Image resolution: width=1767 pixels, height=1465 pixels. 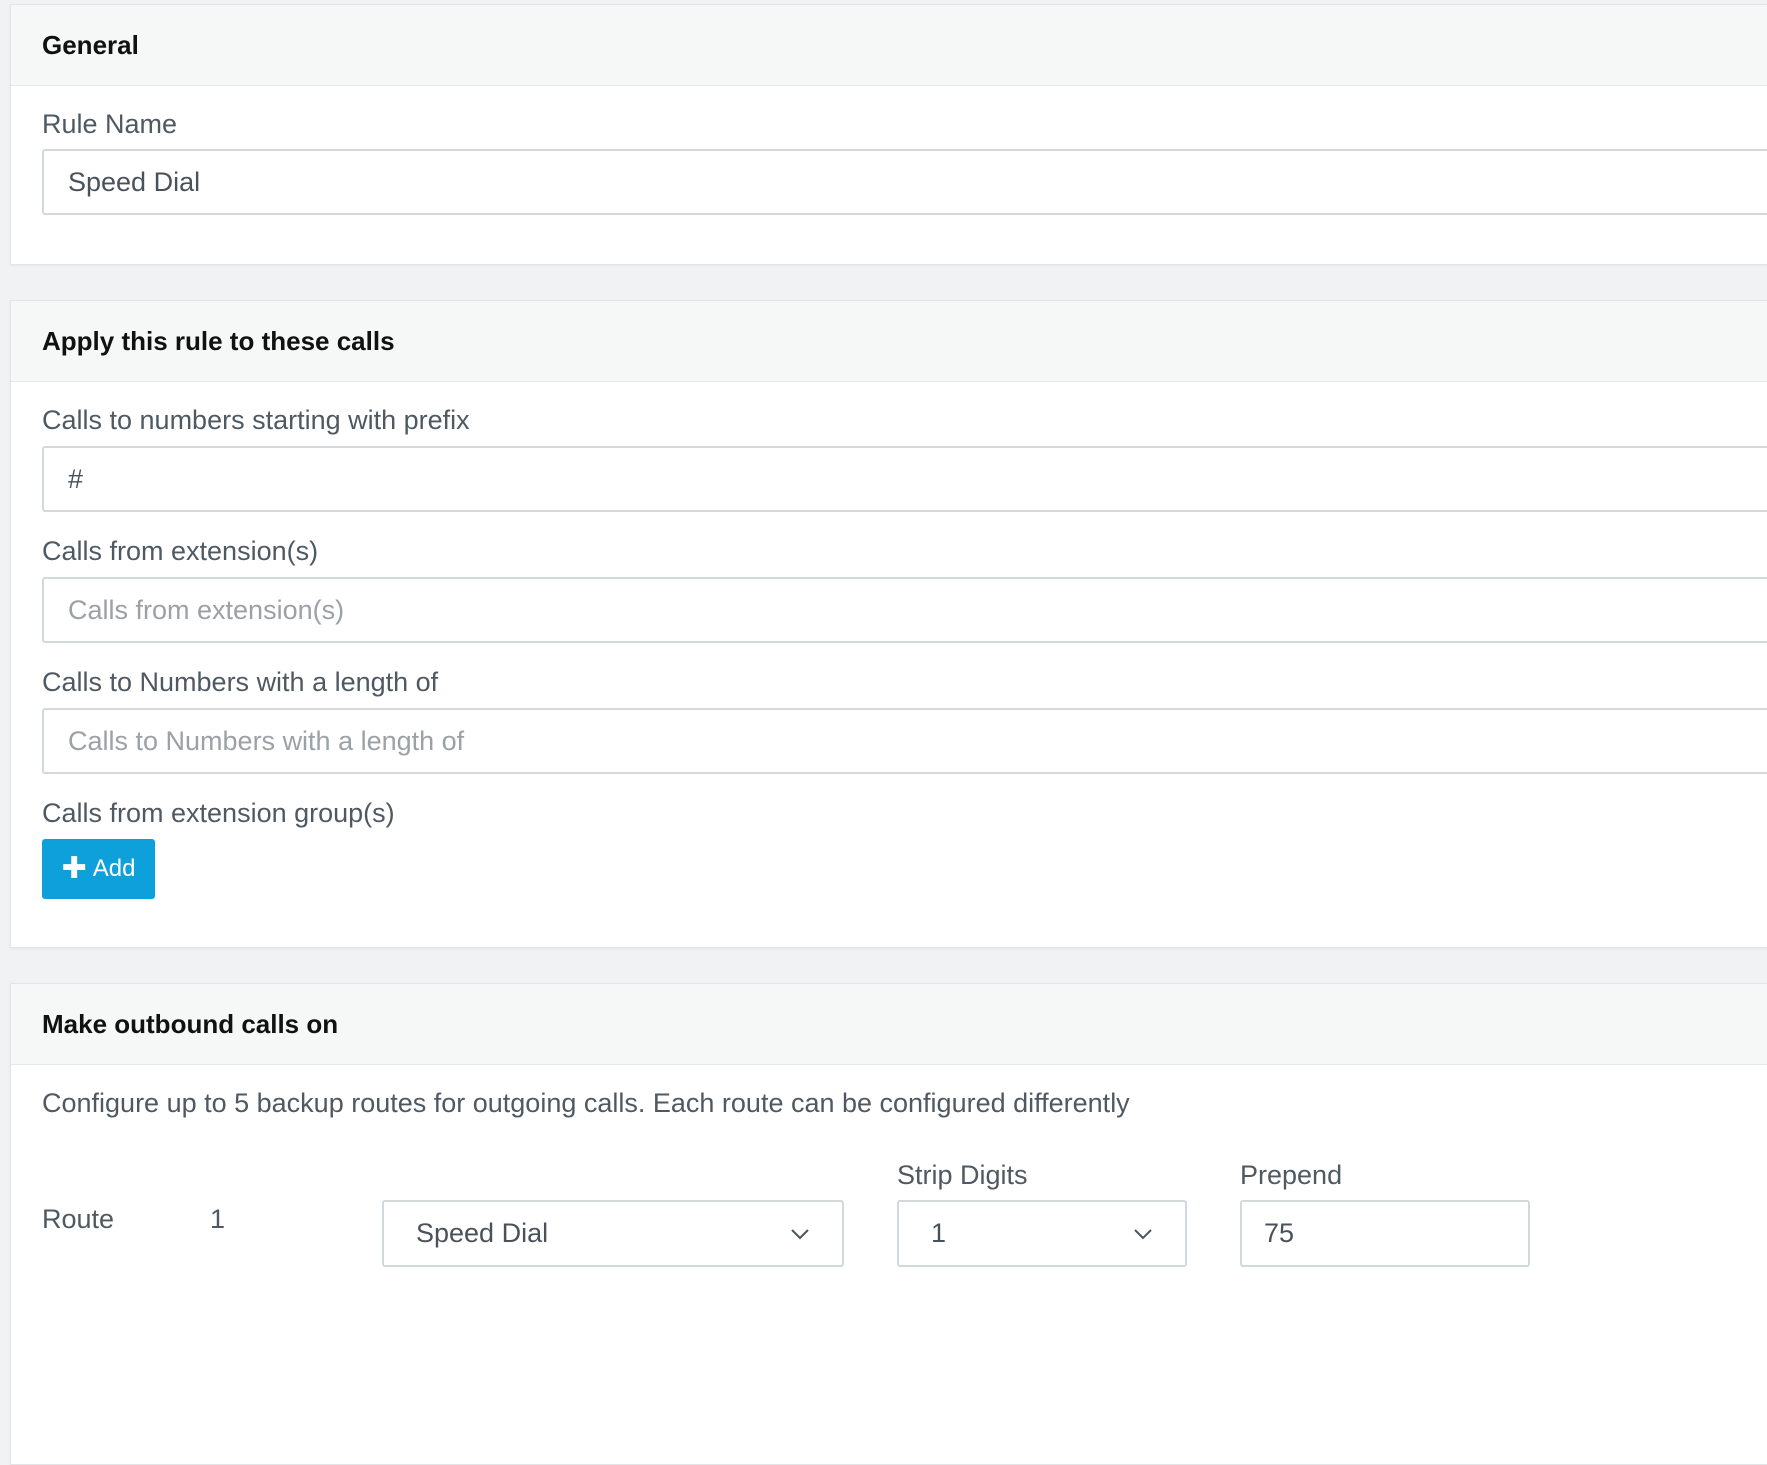 I want to click on number-length-input, so click(x=904, y=741).